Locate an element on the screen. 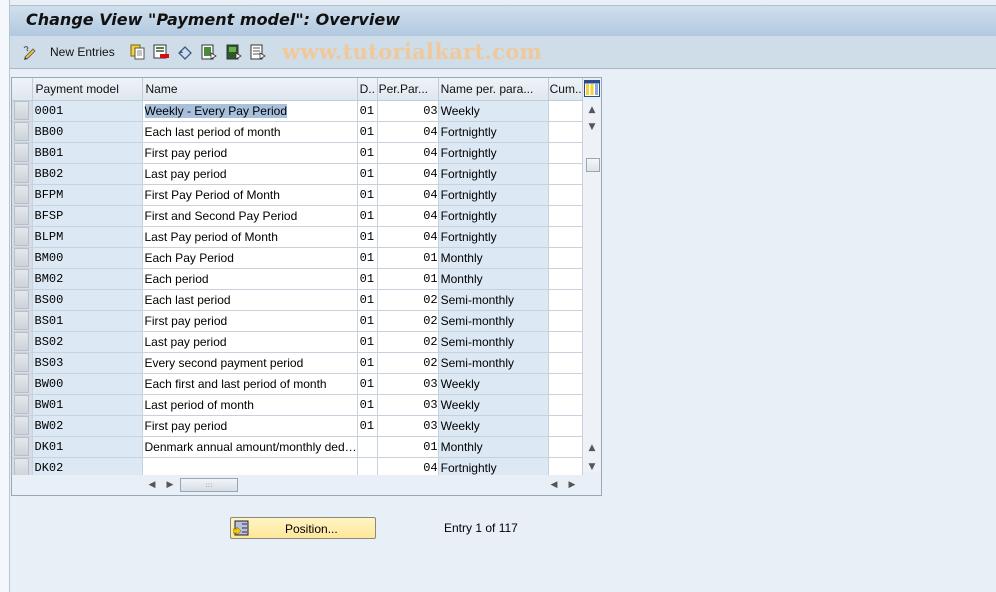  new-entries-button: New Entries is located at coordinates (82, 52).